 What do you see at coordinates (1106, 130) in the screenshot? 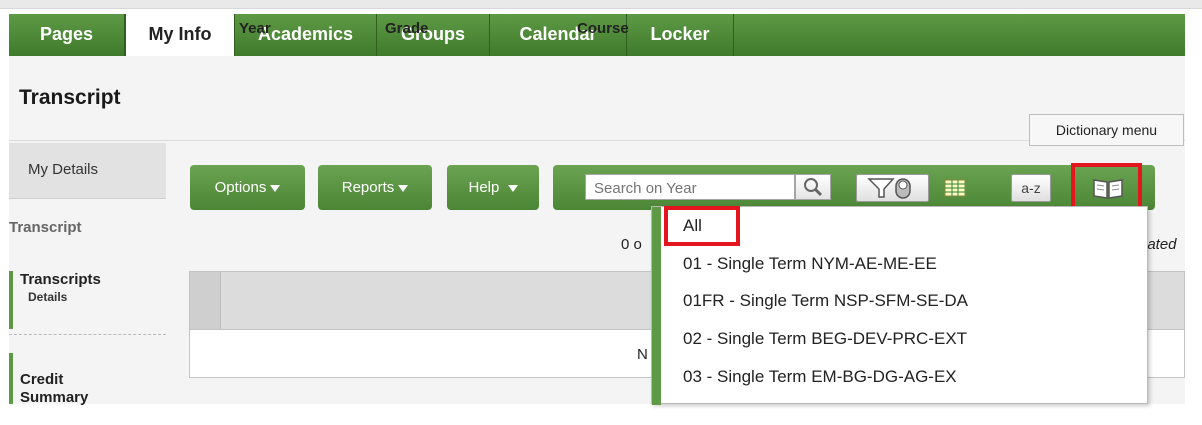
I see `dictionary-menu-tooltip: Dictionary menu` at bounding box center [1106, 130].